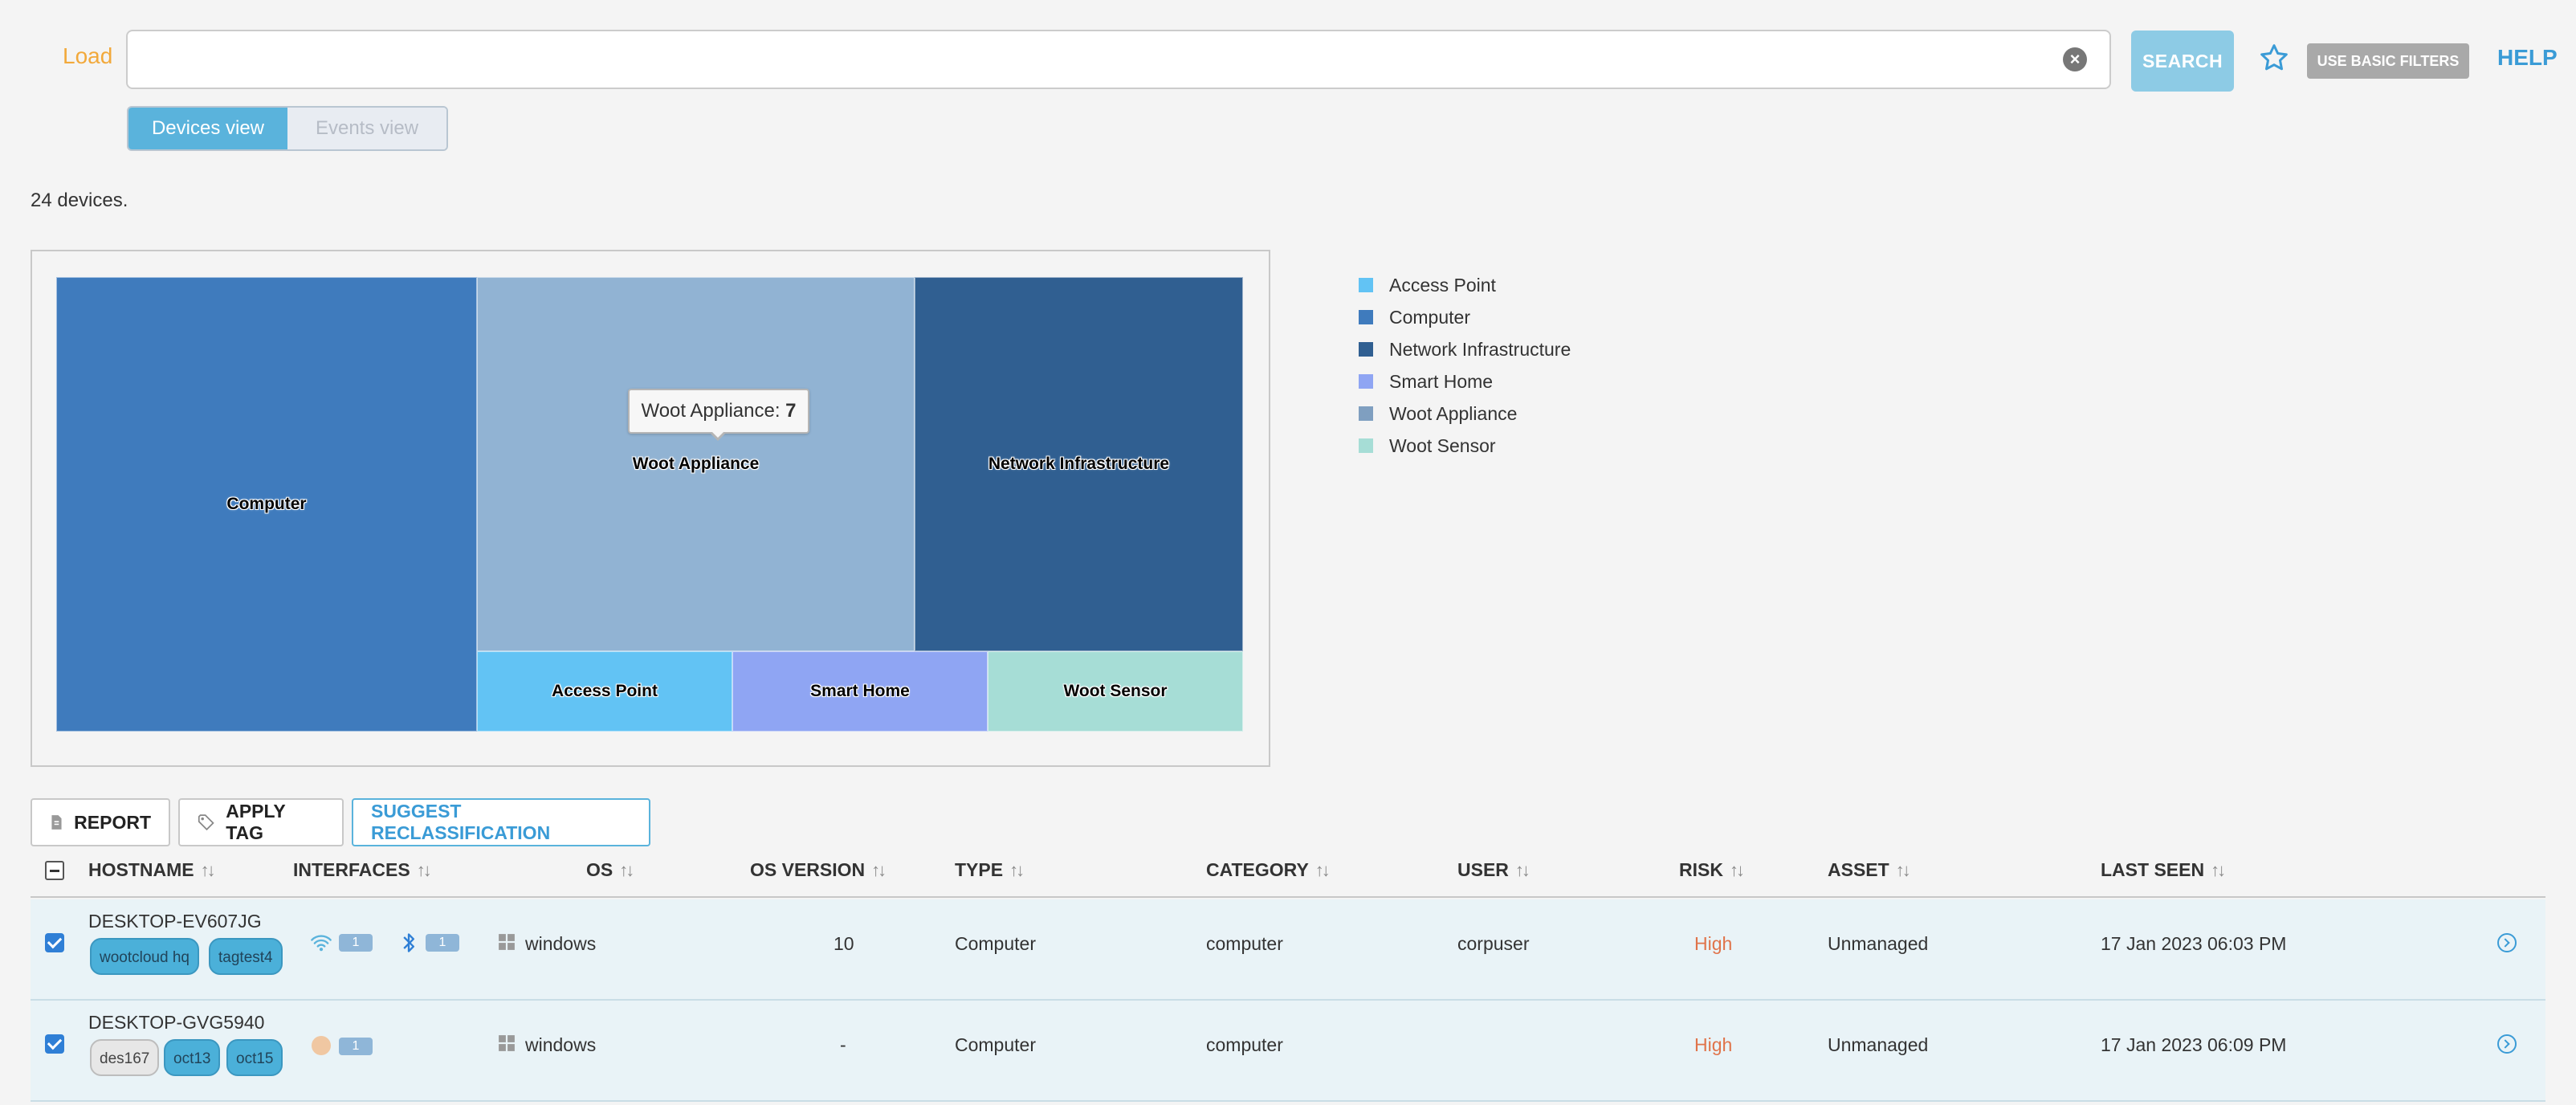  Describe the element at coordinates (206, 822) in the screenshot. I see `tag-icon` at that location.